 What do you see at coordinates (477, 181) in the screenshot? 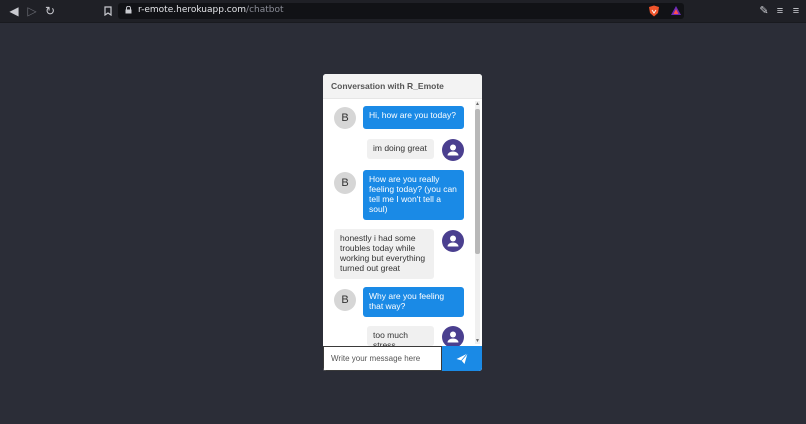
I see `scroll-thumb` at bounding box center [477, 181].